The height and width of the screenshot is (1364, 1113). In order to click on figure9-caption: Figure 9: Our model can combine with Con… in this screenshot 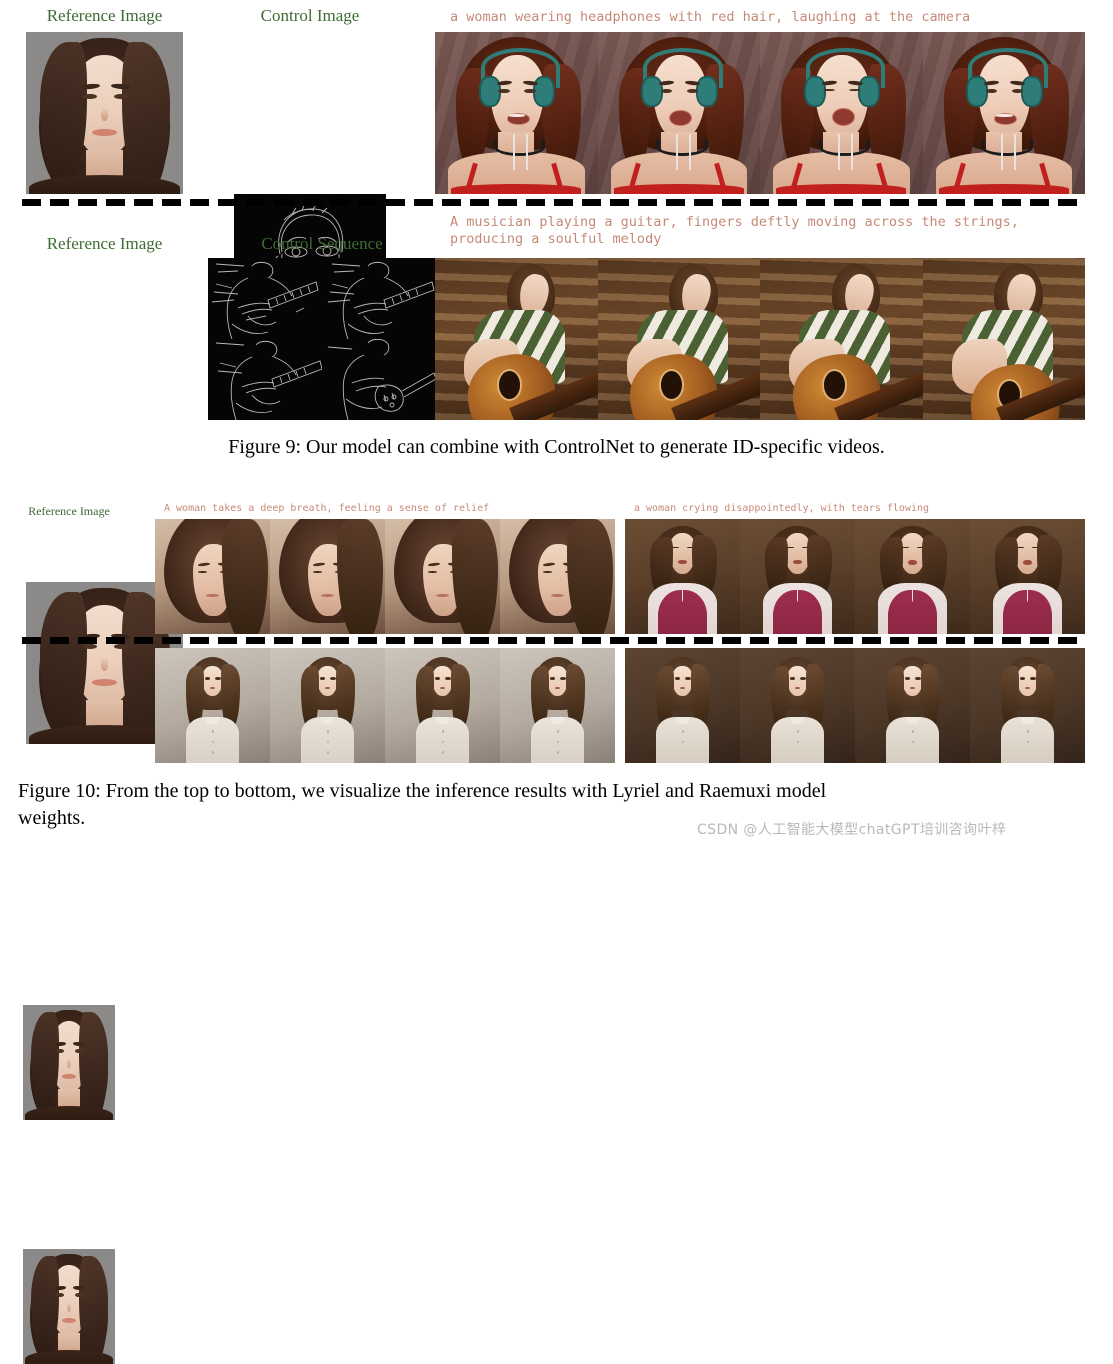, I will do `click(556, 447)`.